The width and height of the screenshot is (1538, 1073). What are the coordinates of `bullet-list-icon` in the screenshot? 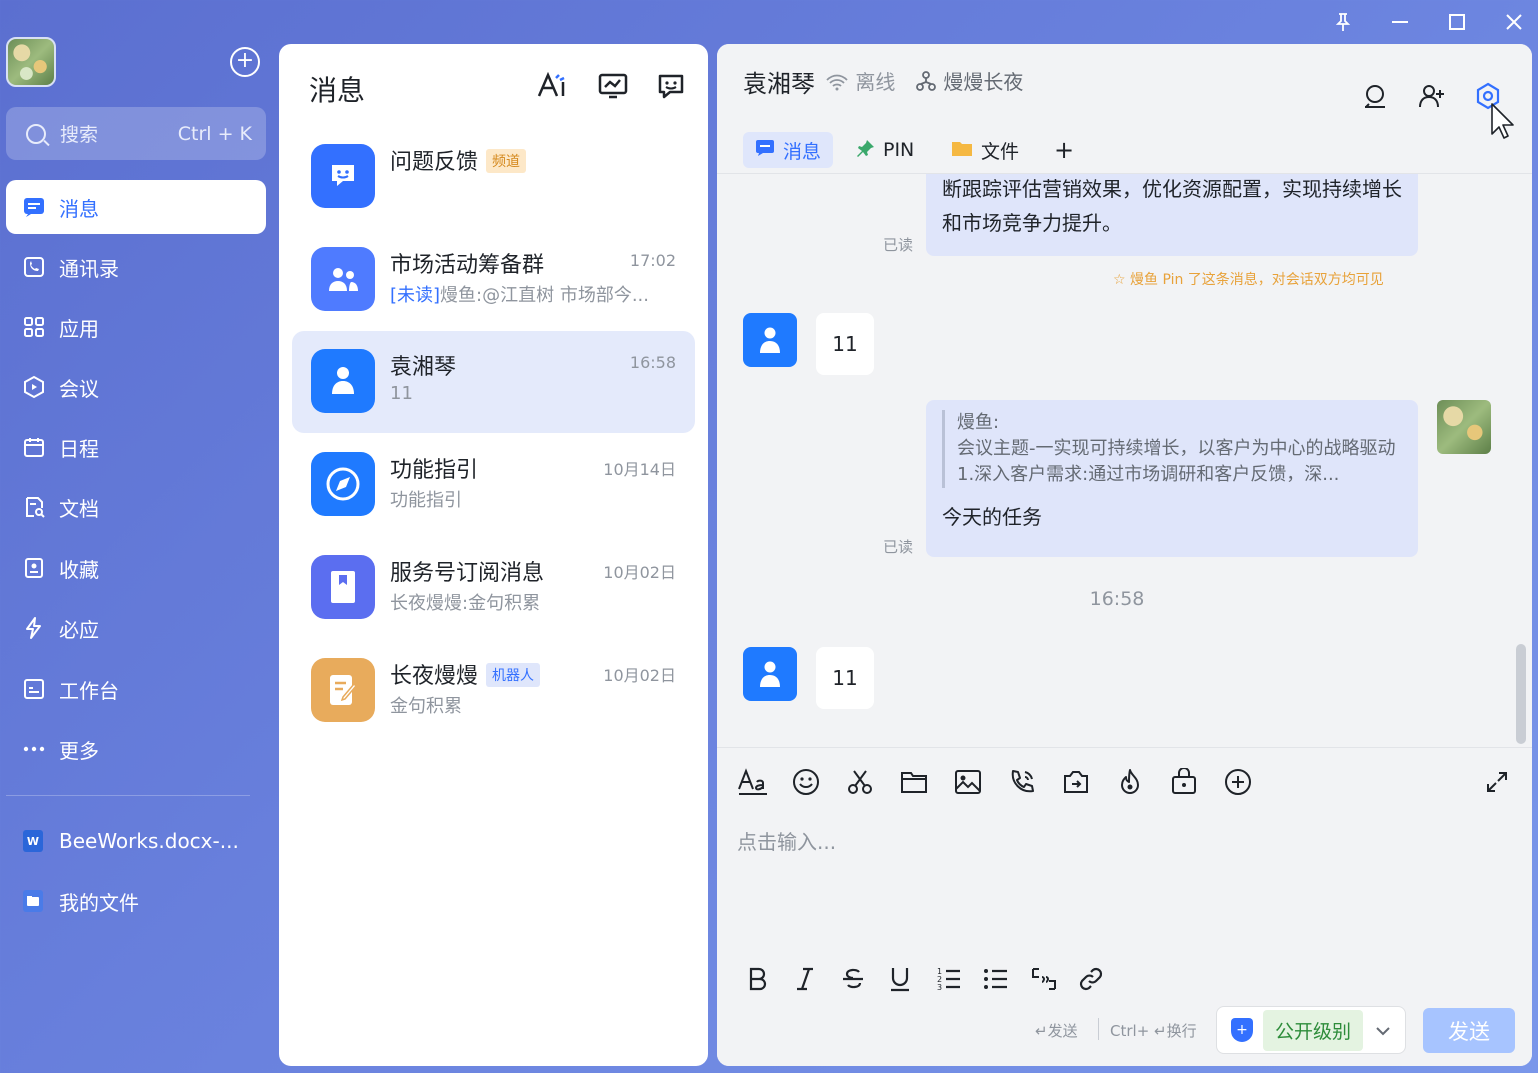 It's located at (996, 979).